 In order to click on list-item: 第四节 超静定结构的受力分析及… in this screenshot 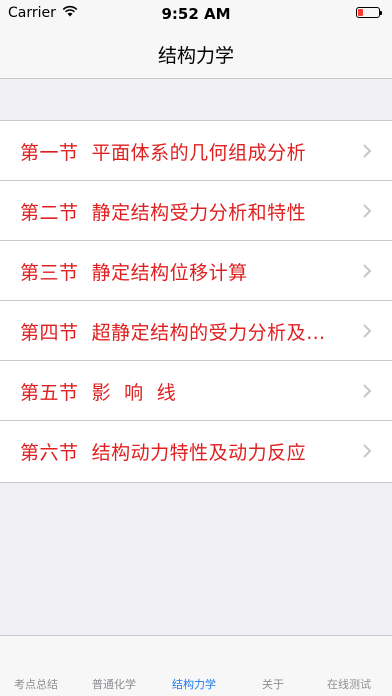, I will do `click(196, 331)`.